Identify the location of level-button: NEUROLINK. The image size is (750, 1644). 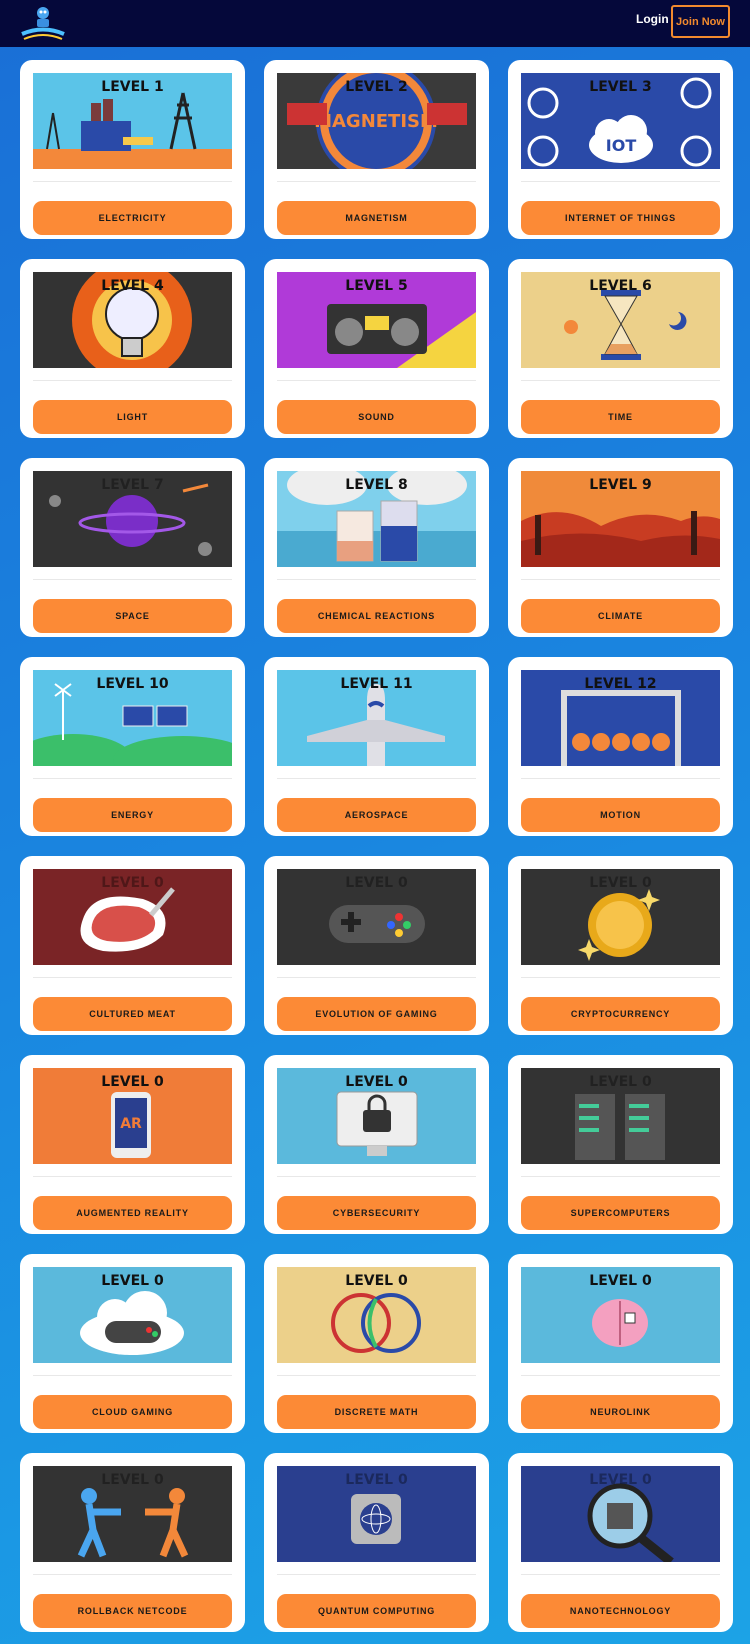
(620, 1412).